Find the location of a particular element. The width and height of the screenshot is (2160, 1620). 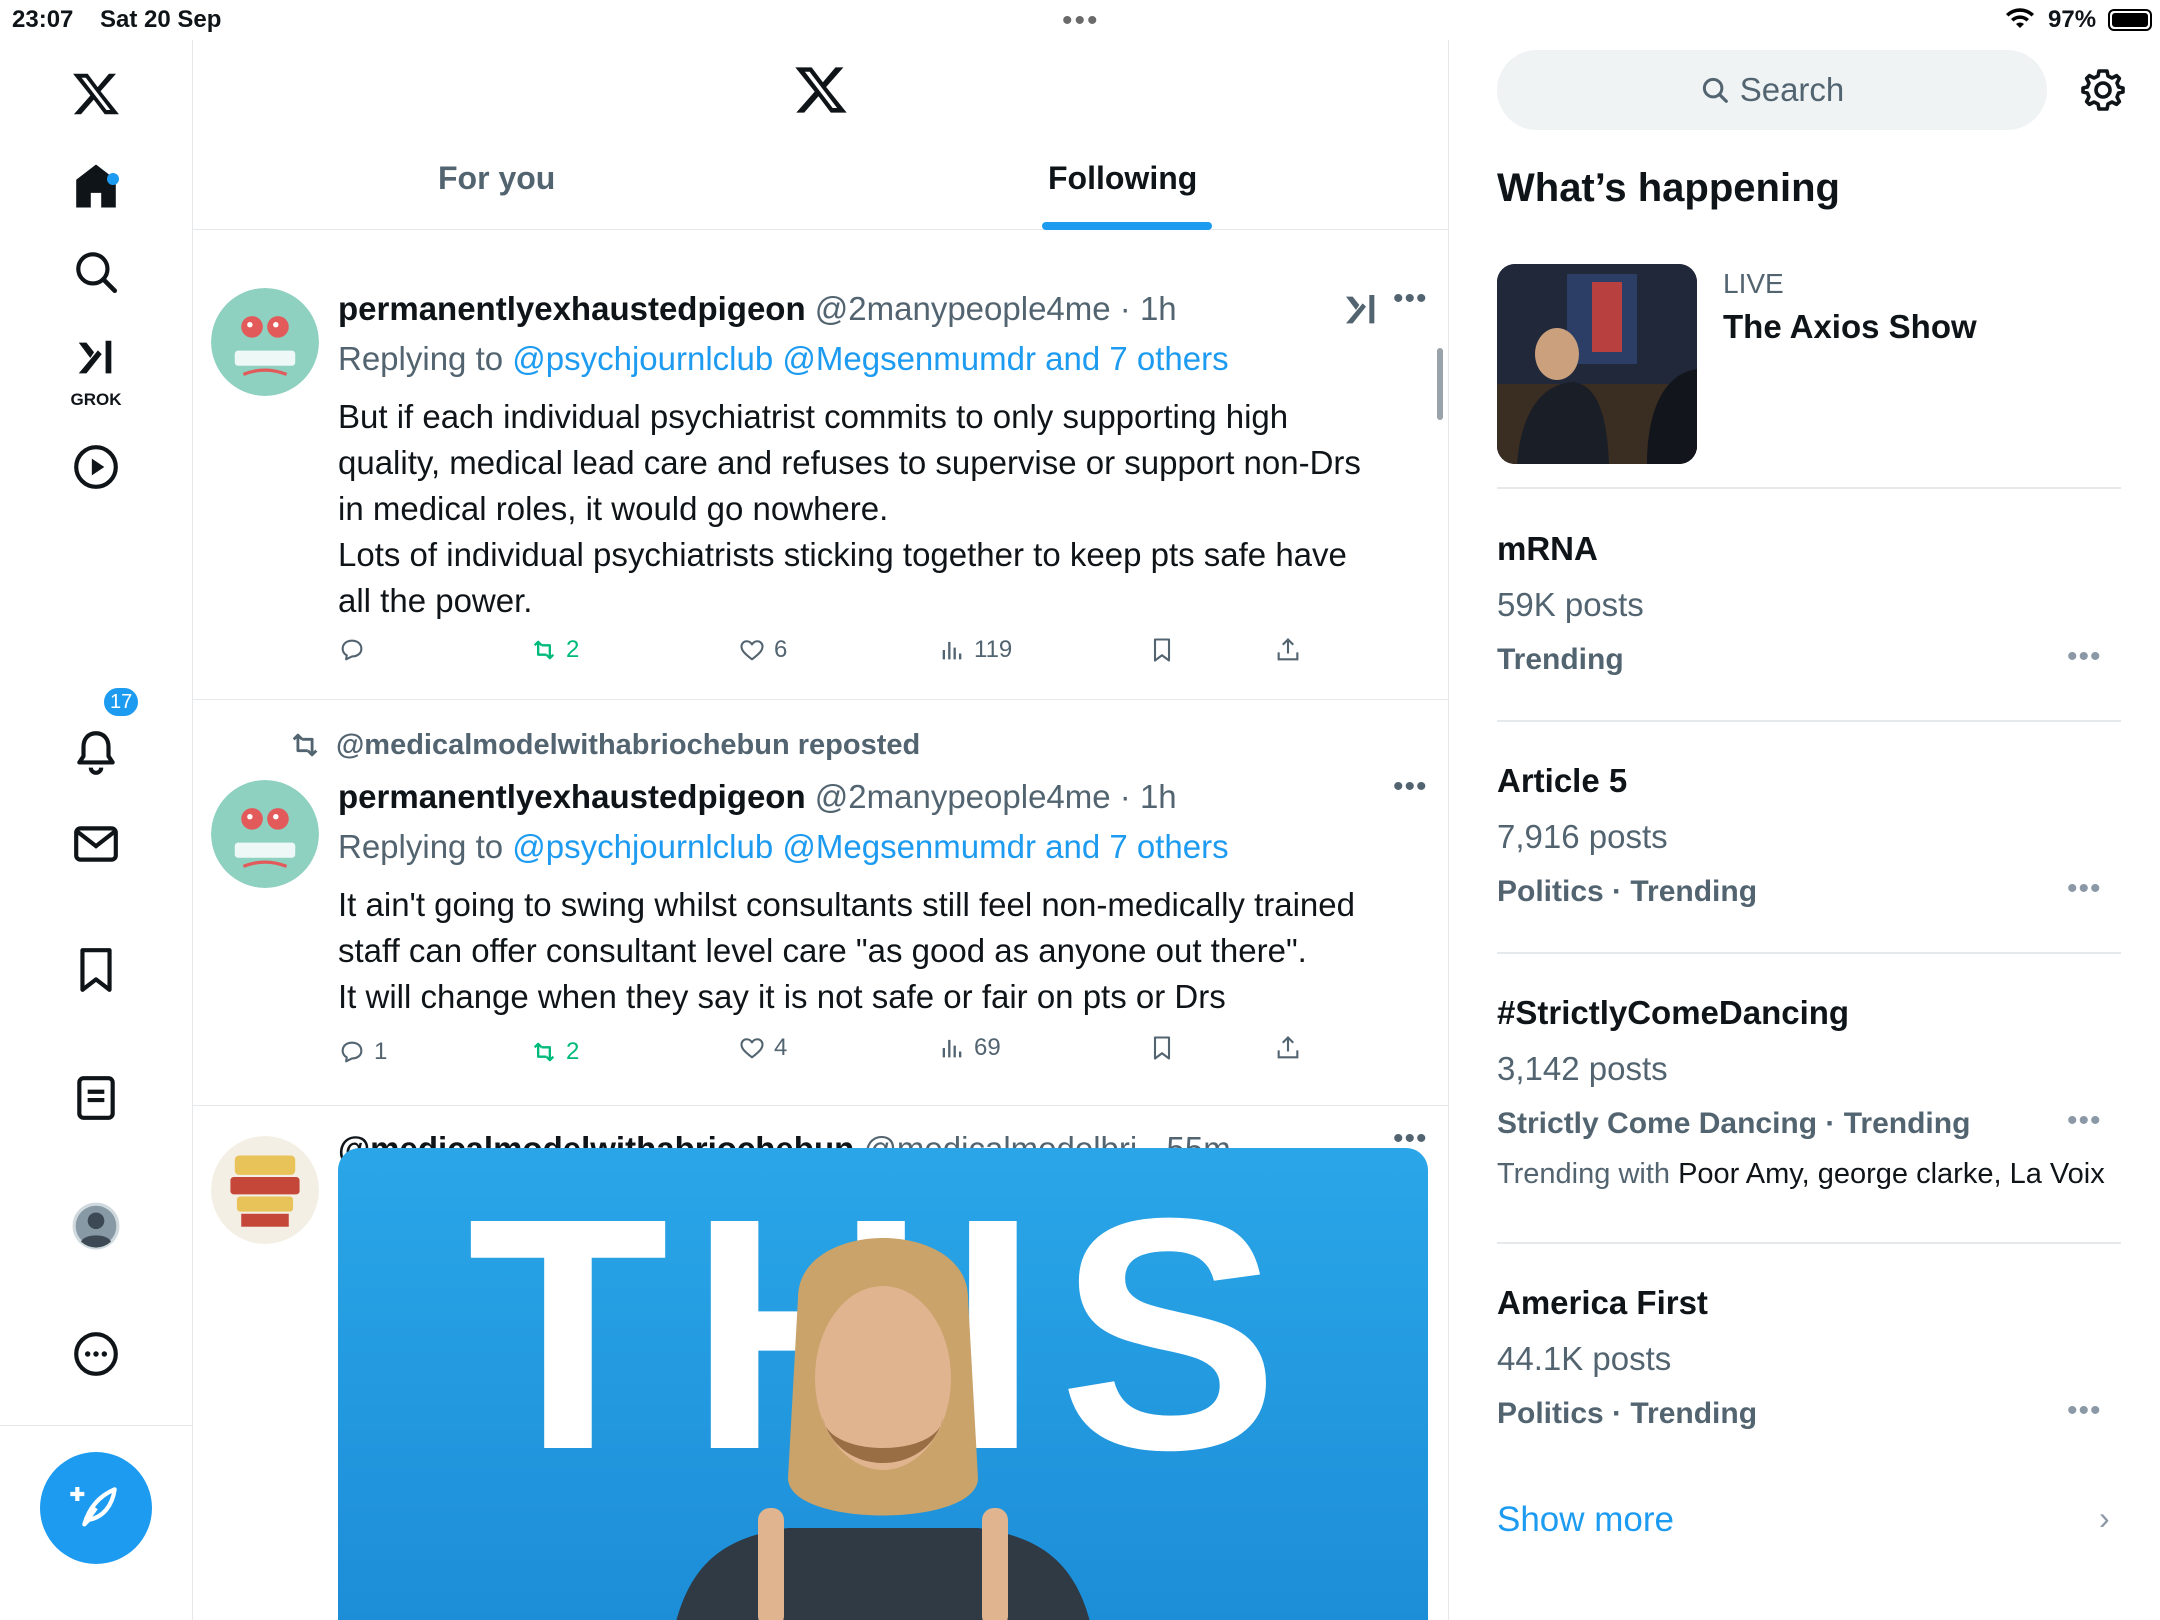

active-tab-indicator is located at coordinates (1127, 226).